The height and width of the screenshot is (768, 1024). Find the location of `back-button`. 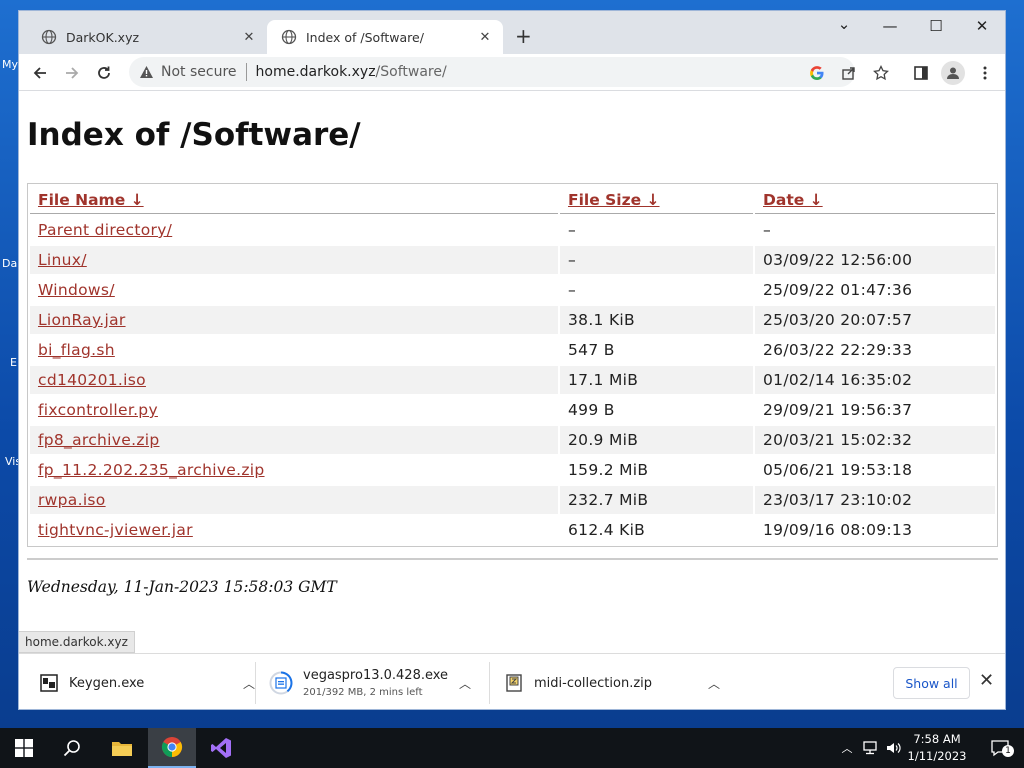

back-button is located at coordinates (40, 73).